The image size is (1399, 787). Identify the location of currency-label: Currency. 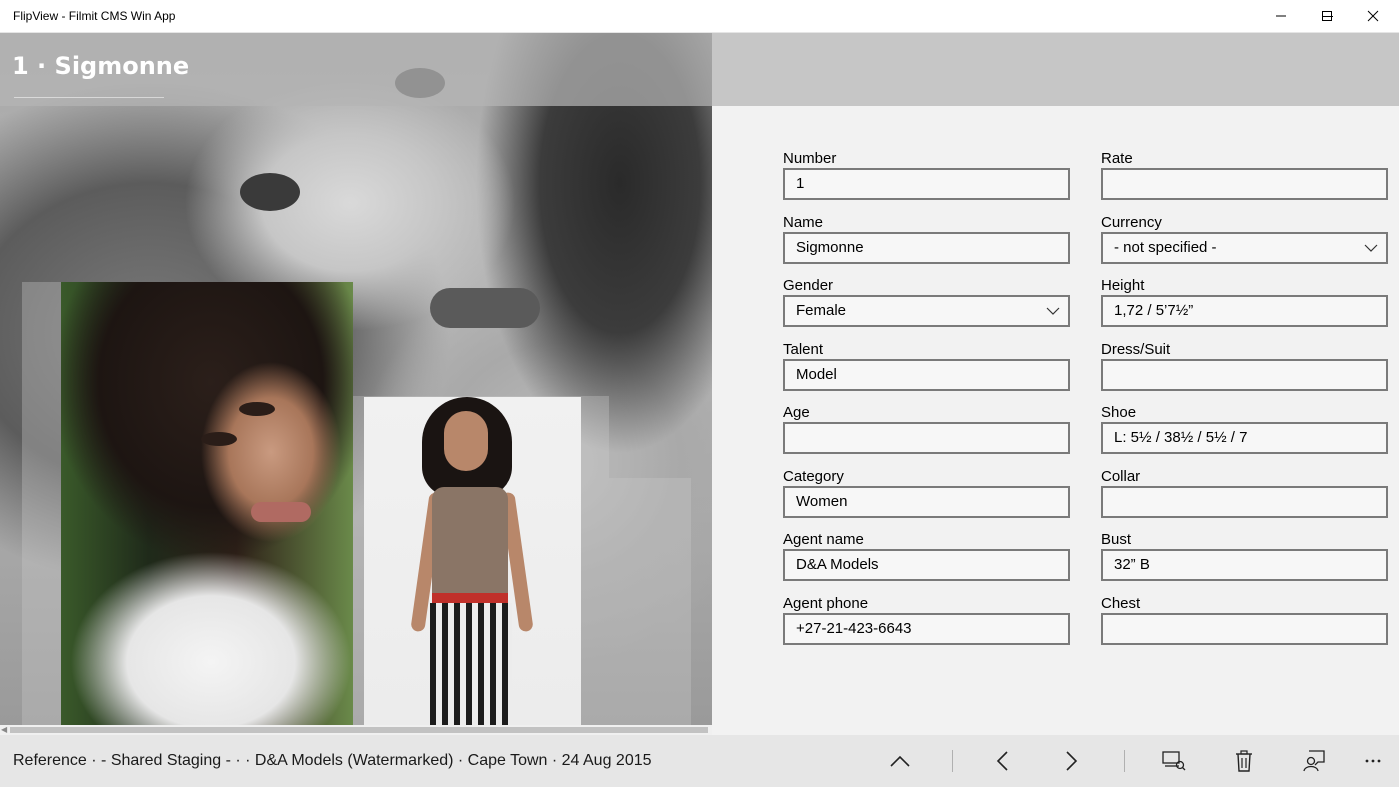
(1131, 222).